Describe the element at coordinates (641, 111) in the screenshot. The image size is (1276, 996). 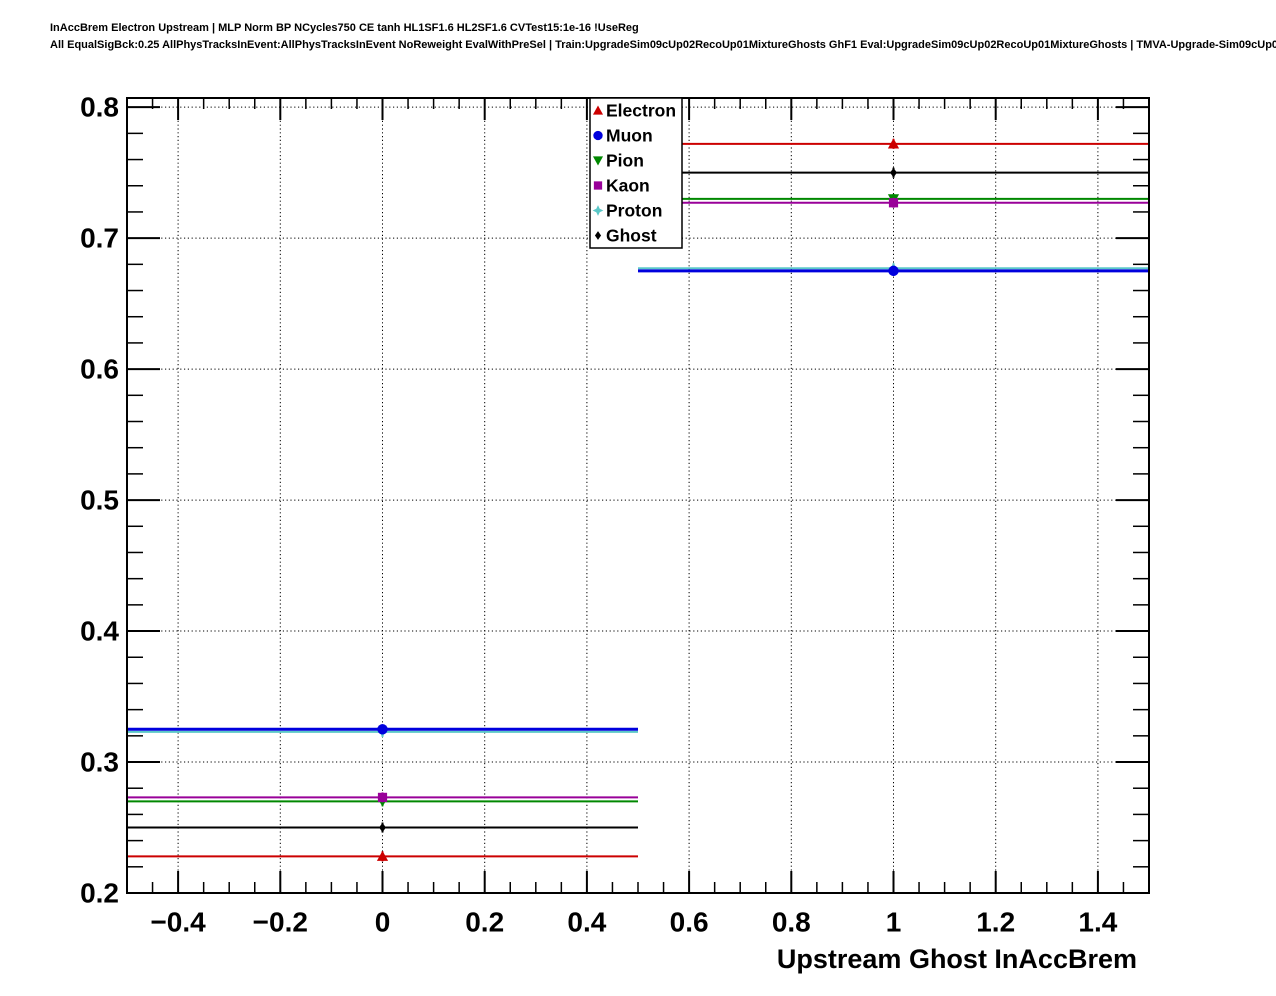
I see `legend-label: Electron` at that location.